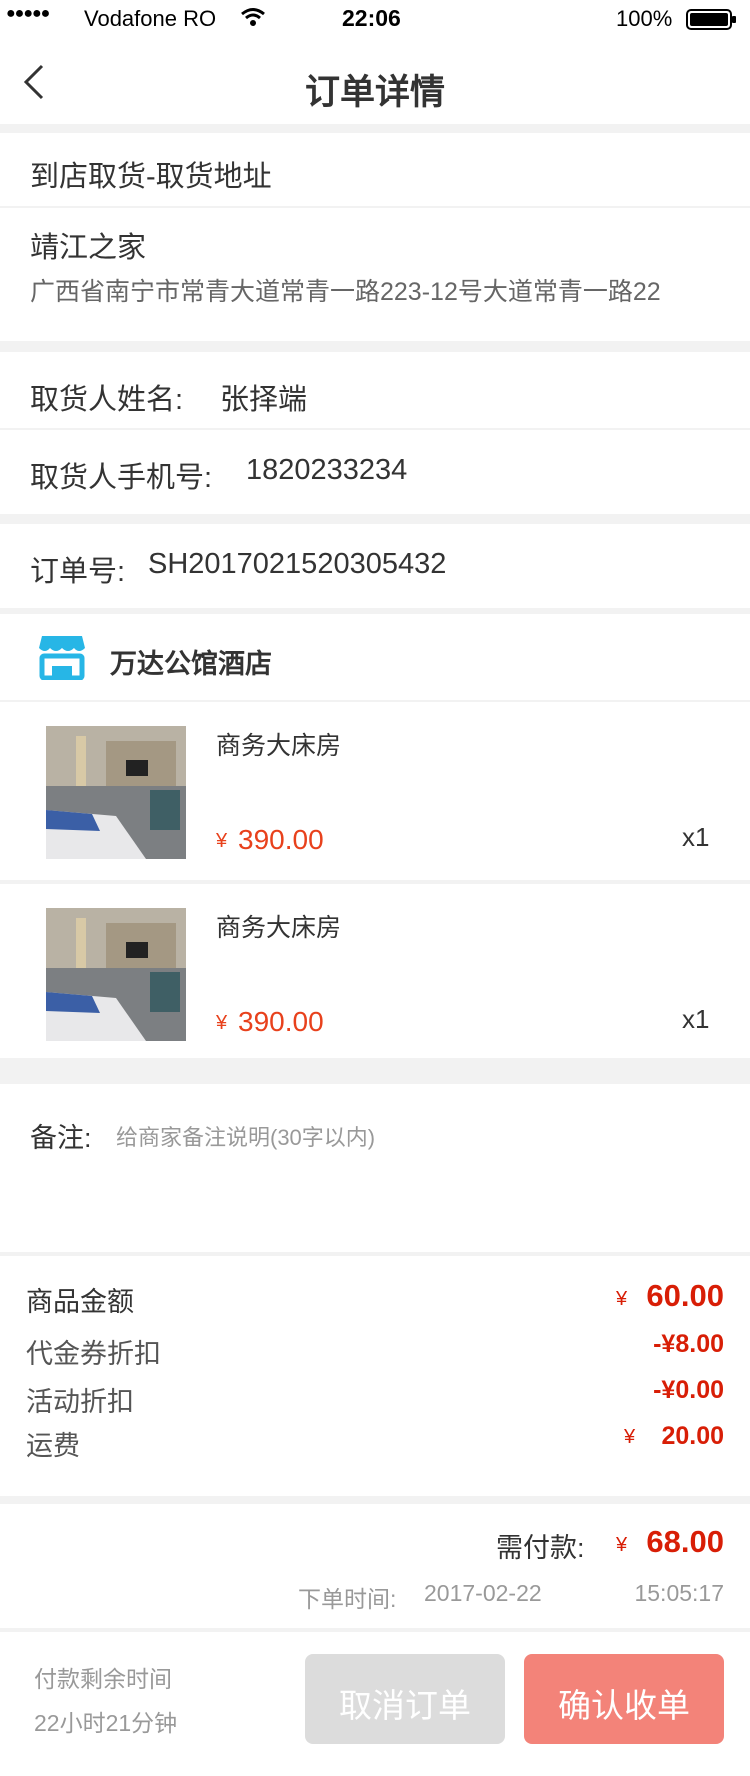 The image size is (750, 1776). I want to click on store-name: 靖江之家, so click(88, 248).